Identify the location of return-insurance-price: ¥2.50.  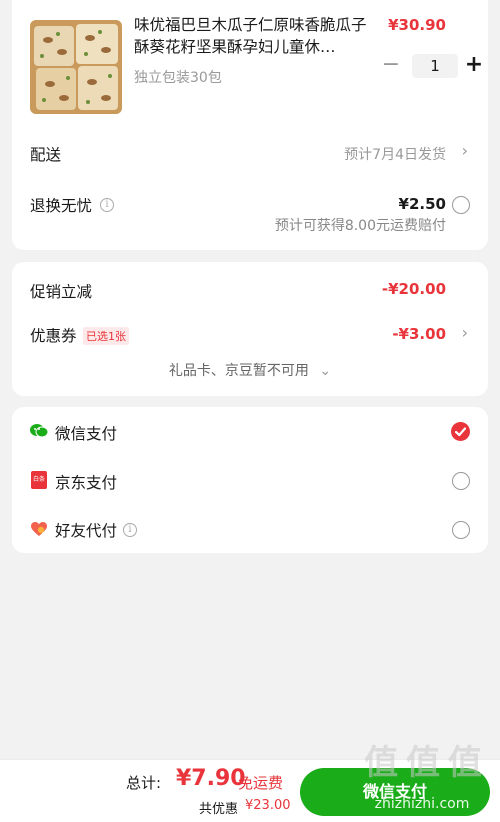
(422, 204).